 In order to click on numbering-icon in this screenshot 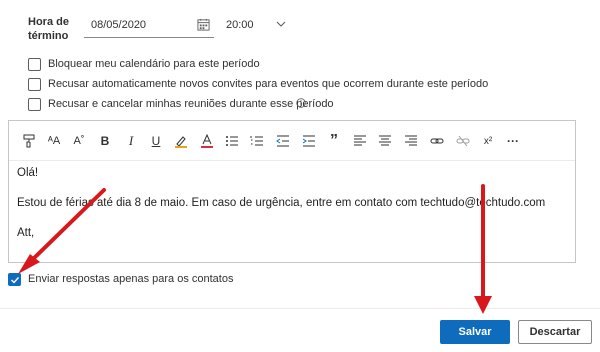, I will do `click(257, 141)`.